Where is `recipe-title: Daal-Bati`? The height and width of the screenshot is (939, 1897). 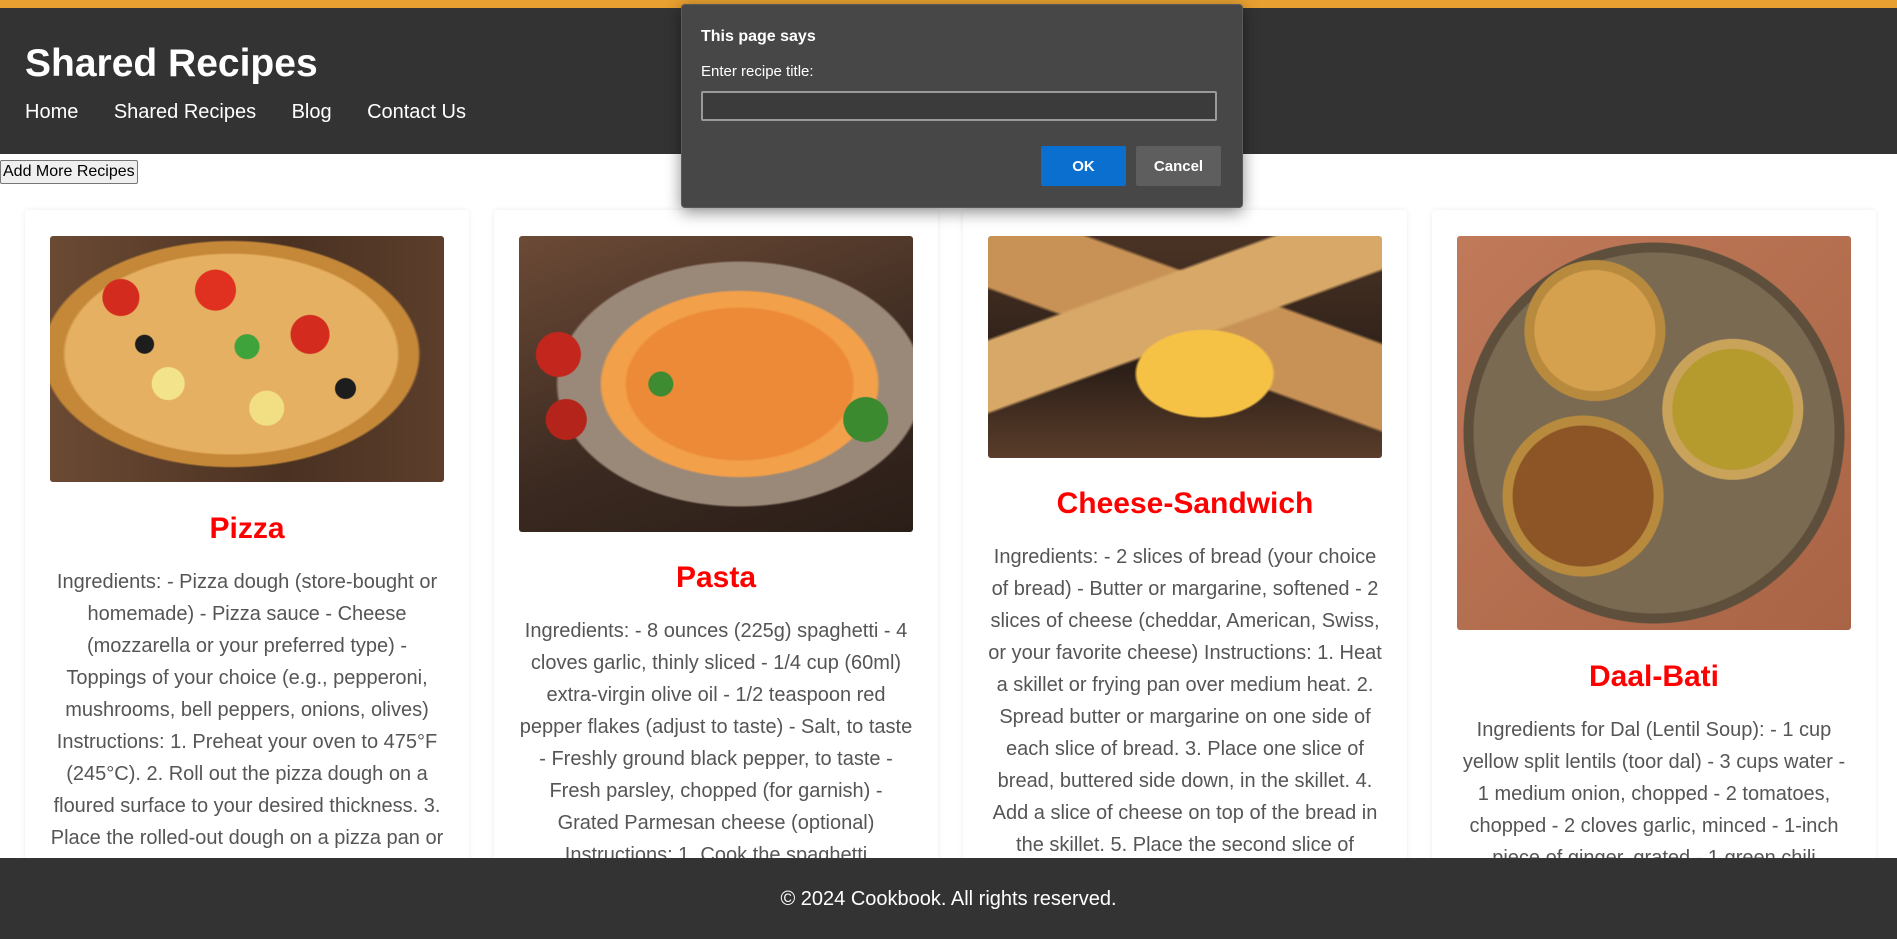 recipe-title: Daal-Bati is located at coordinates (1654, 676).